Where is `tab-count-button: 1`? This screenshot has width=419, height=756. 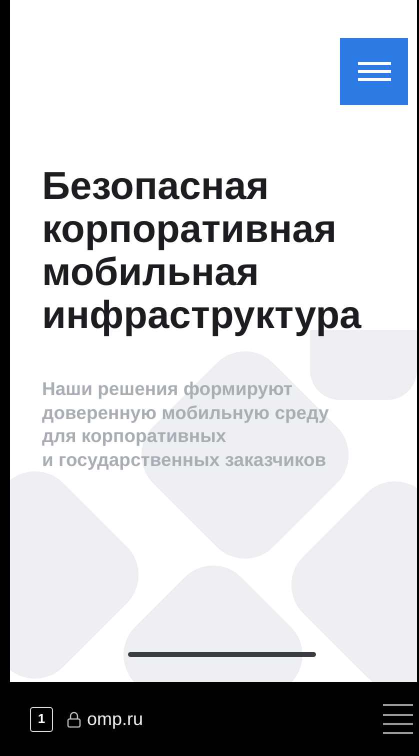
tab-count-button: 1 is located at coordinates (41, 719).